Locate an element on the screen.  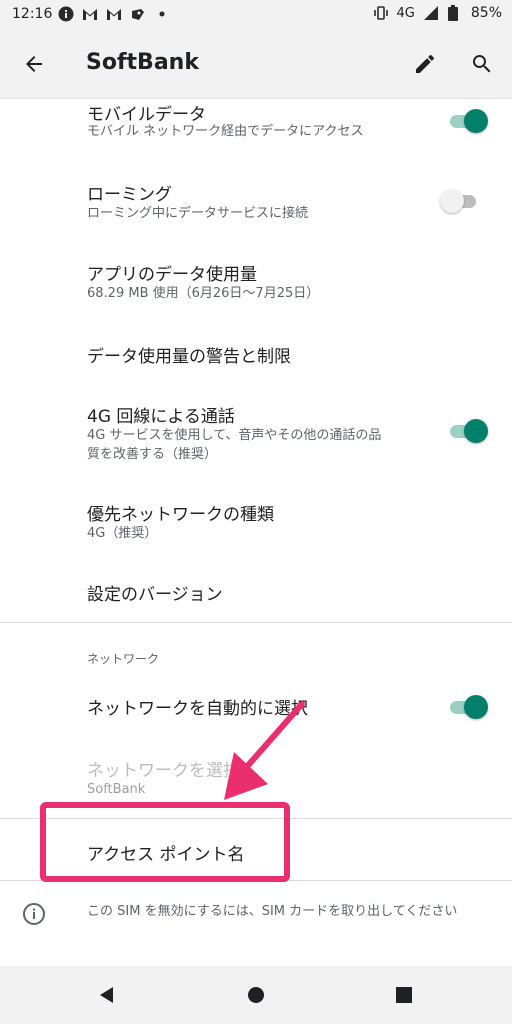
back-arrow-icon is located at coordinates (34, 64).